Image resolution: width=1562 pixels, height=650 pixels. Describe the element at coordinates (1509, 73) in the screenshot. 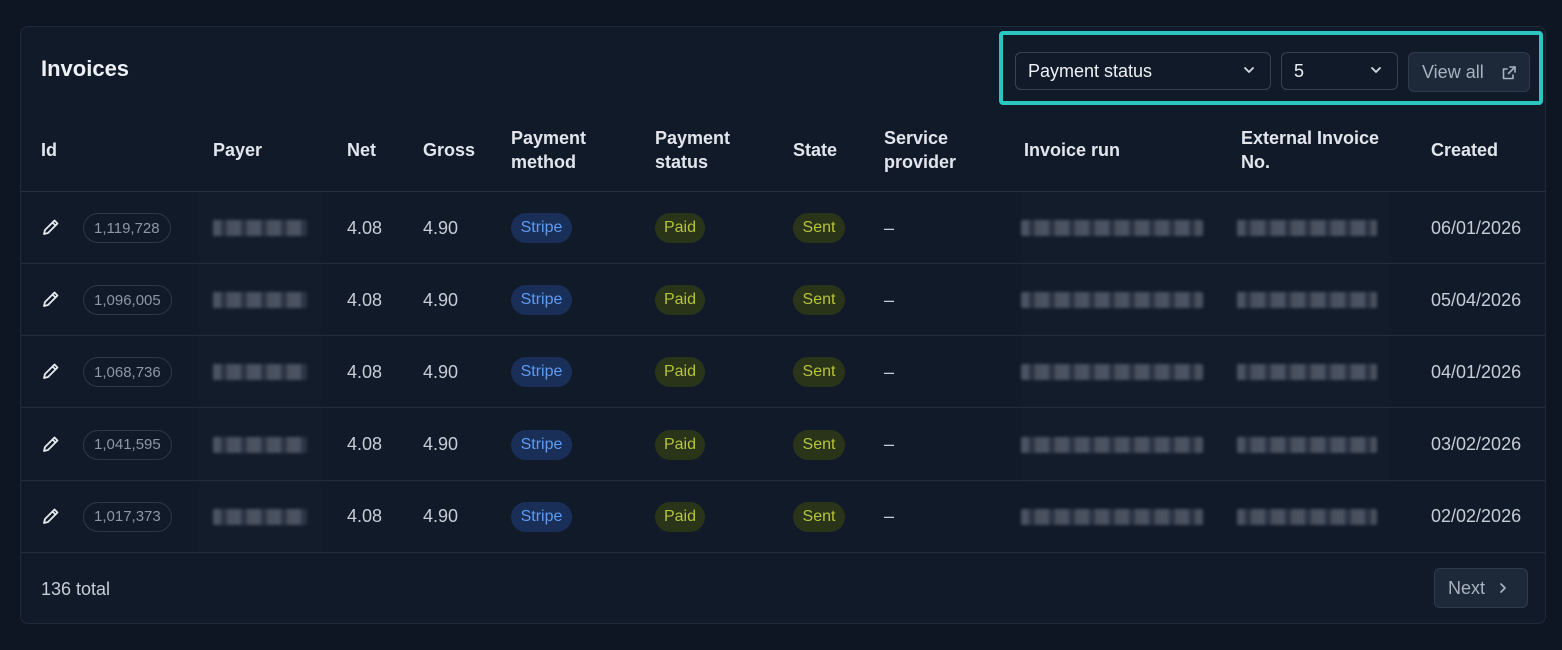

I see `external-link-icon` at that location.